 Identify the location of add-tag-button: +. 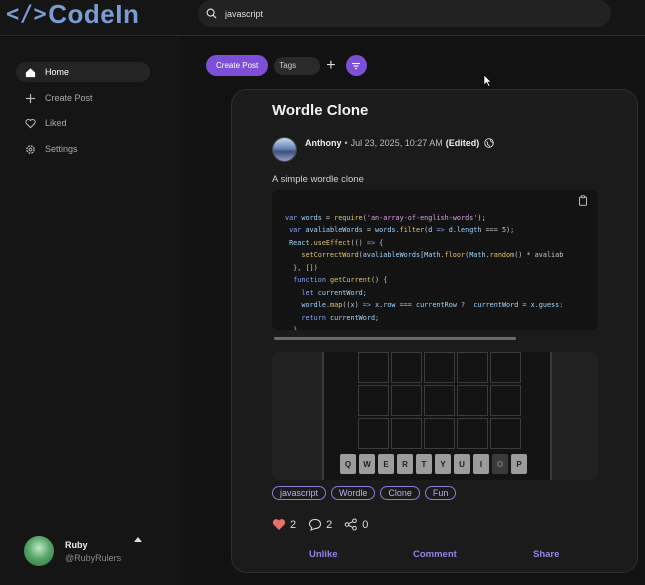
(330, 65).